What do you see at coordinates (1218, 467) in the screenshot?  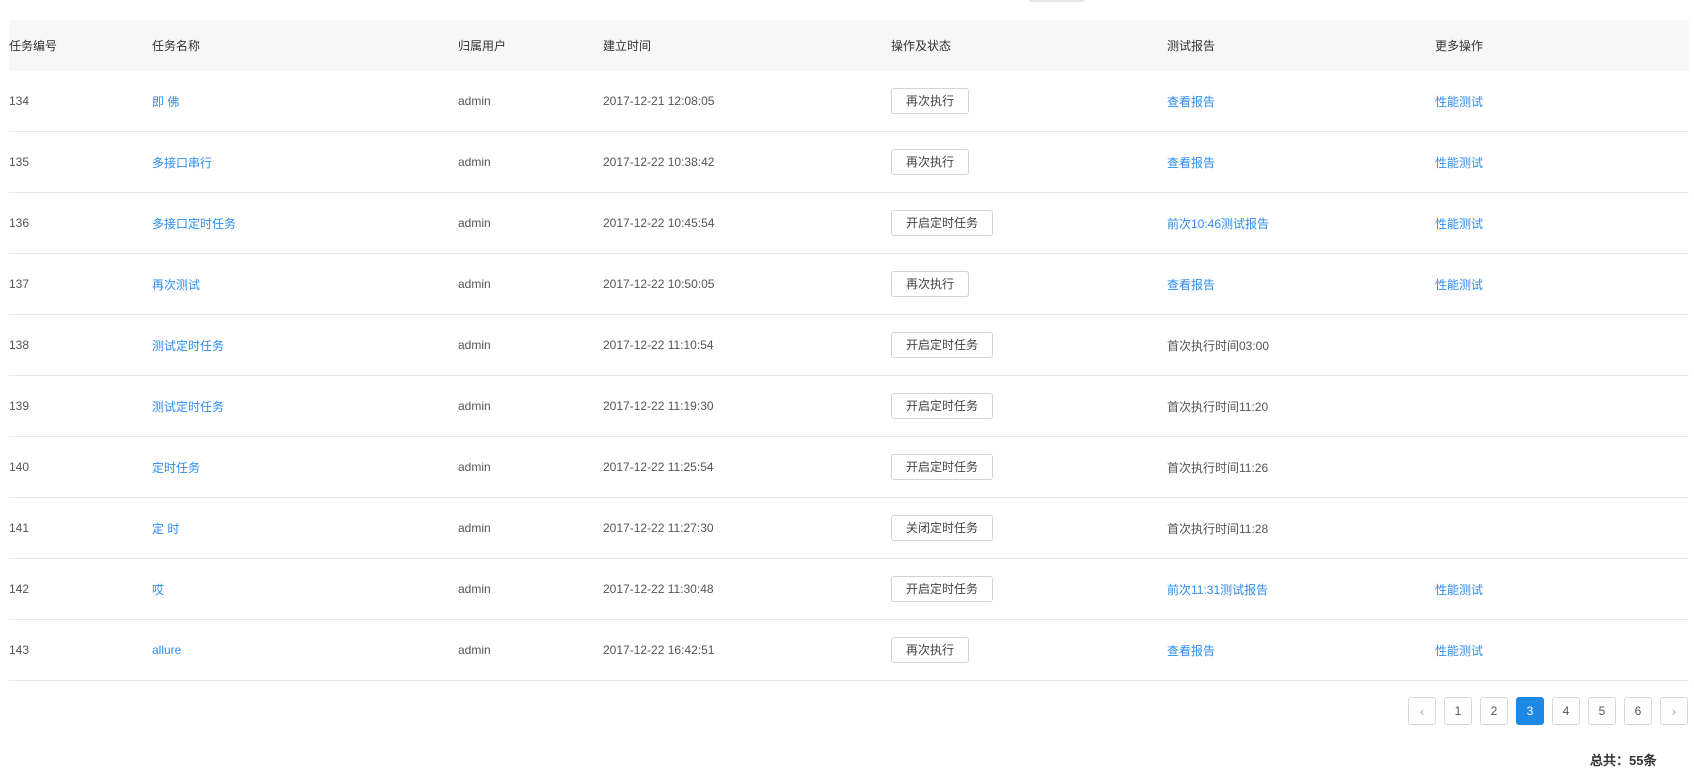 I see `first-run-time-text: 首次执行时间11:26` at bounding box center [1218, 467].